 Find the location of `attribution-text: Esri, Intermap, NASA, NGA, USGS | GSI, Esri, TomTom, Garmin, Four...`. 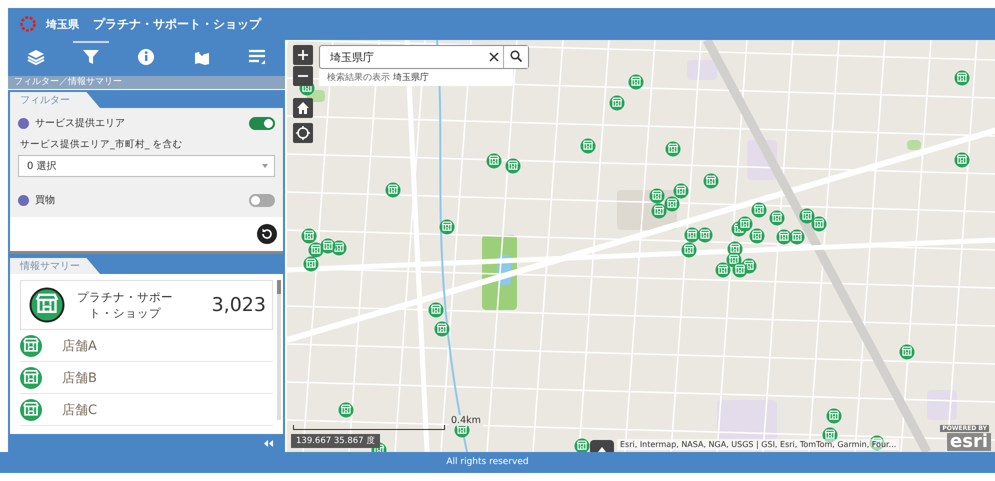

attribution-text: Esri, Intermap, NASA, NGA, USGS | GSI, Esri, TomTom, Garmin, Four... is located at coordinates (758, 444).